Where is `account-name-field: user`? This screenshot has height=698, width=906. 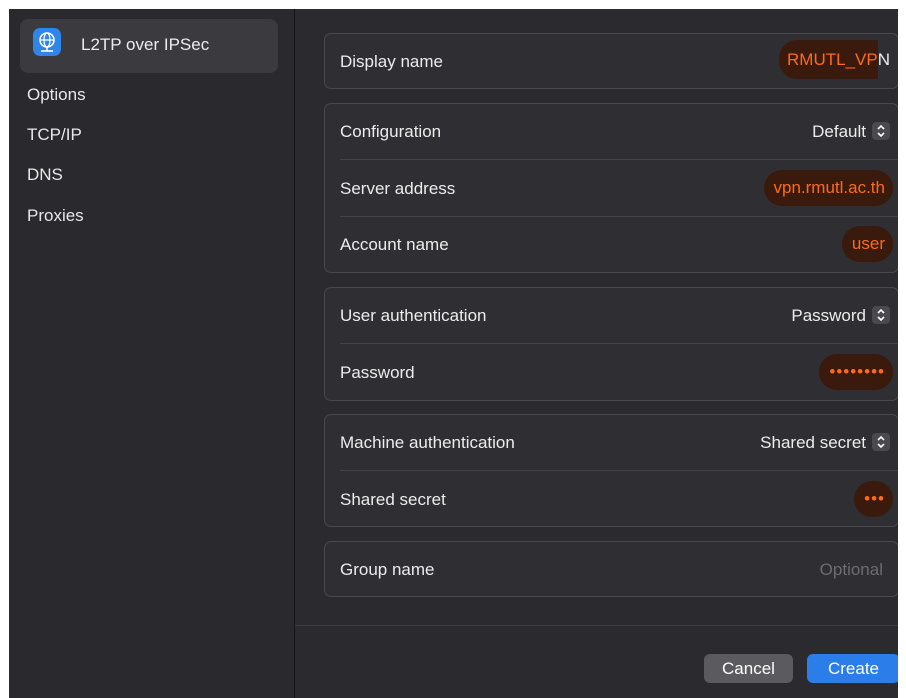 account-name-field: user is located at coordinates (867, 244).